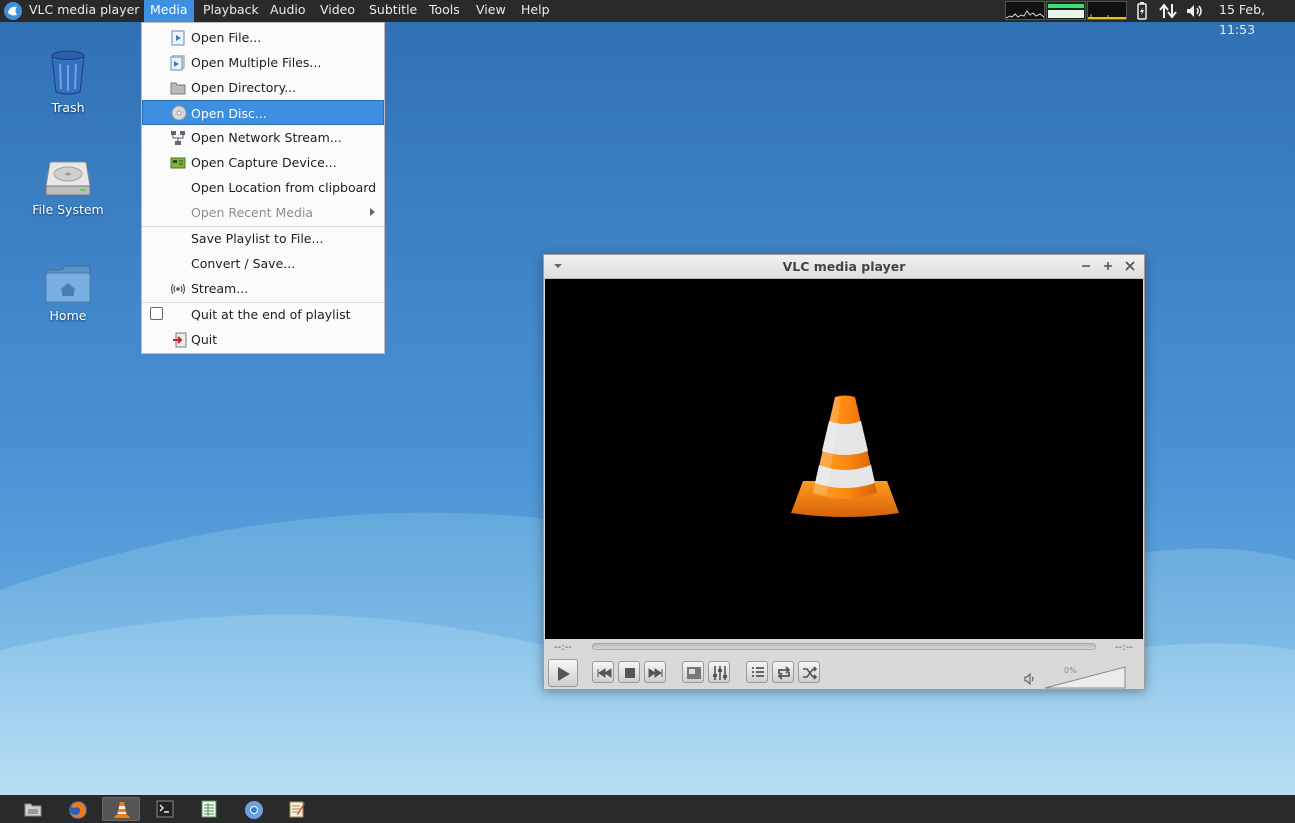 The width and height of the screenshot is (1295, 823). What do you see at coordinates (263, 314) in the screenshot?
I see `menu-item-quit-end-playlist: Quit at the end of playlist` at bounding box center [263, 314].